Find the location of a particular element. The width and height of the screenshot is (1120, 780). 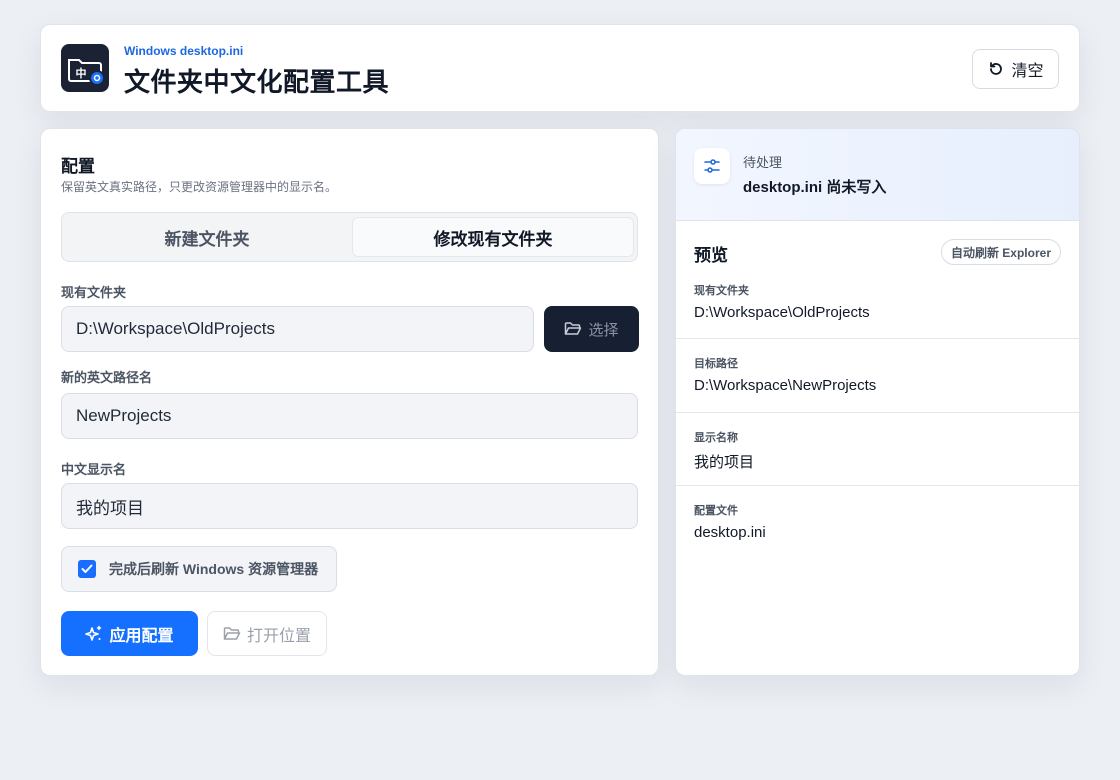

preview-row: 目标路径 D:\Workspace\NewProjects is located at coordinates (877, 376).